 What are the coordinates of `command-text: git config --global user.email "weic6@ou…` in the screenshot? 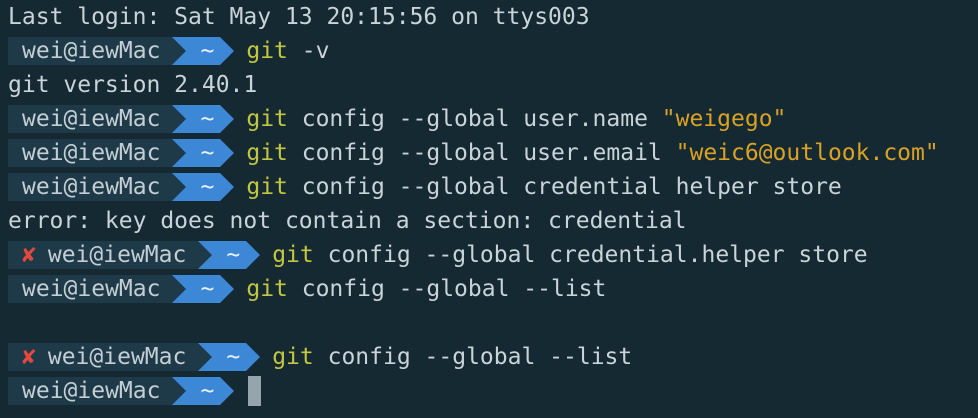 It's located at (592, 153).